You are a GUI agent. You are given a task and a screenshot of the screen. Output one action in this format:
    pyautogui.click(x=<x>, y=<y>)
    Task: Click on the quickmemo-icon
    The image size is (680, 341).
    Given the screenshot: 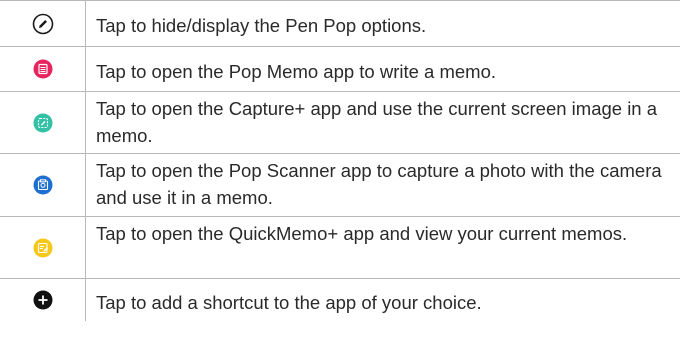 What is the action you would take?
    pyautogui.click(x=43, y=248)
    